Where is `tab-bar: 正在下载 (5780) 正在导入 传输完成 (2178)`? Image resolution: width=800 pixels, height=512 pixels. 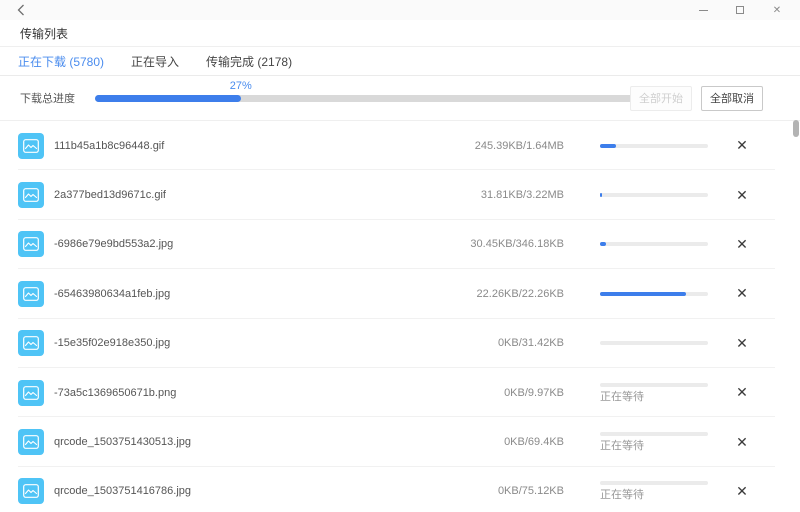 tab-bar: 正在下载 (5780) 正在导入 传输完成 (2178) is located at coordinates (400, 61).